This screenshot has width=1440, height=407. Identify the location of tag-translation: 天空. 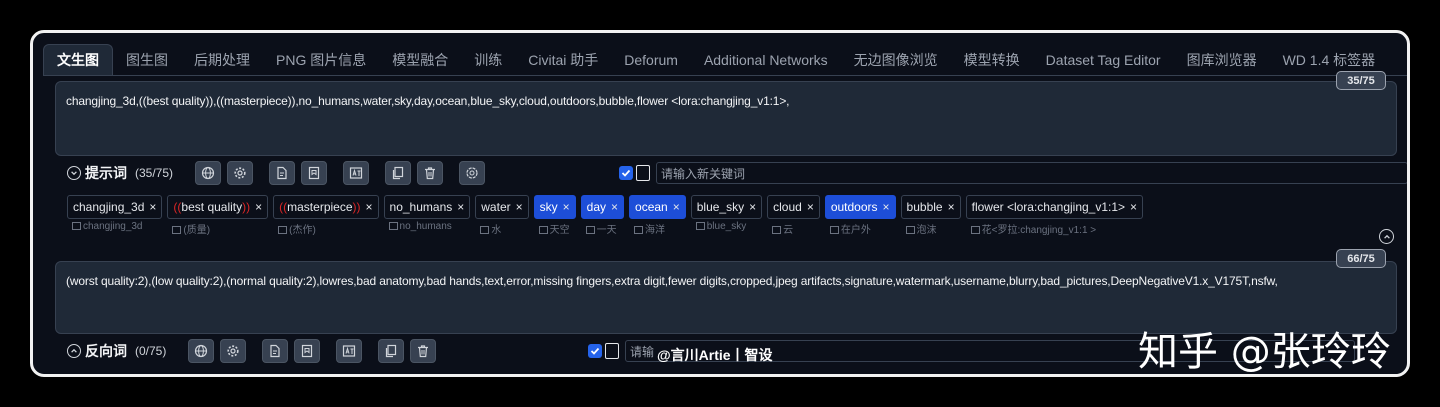
(555, 228).